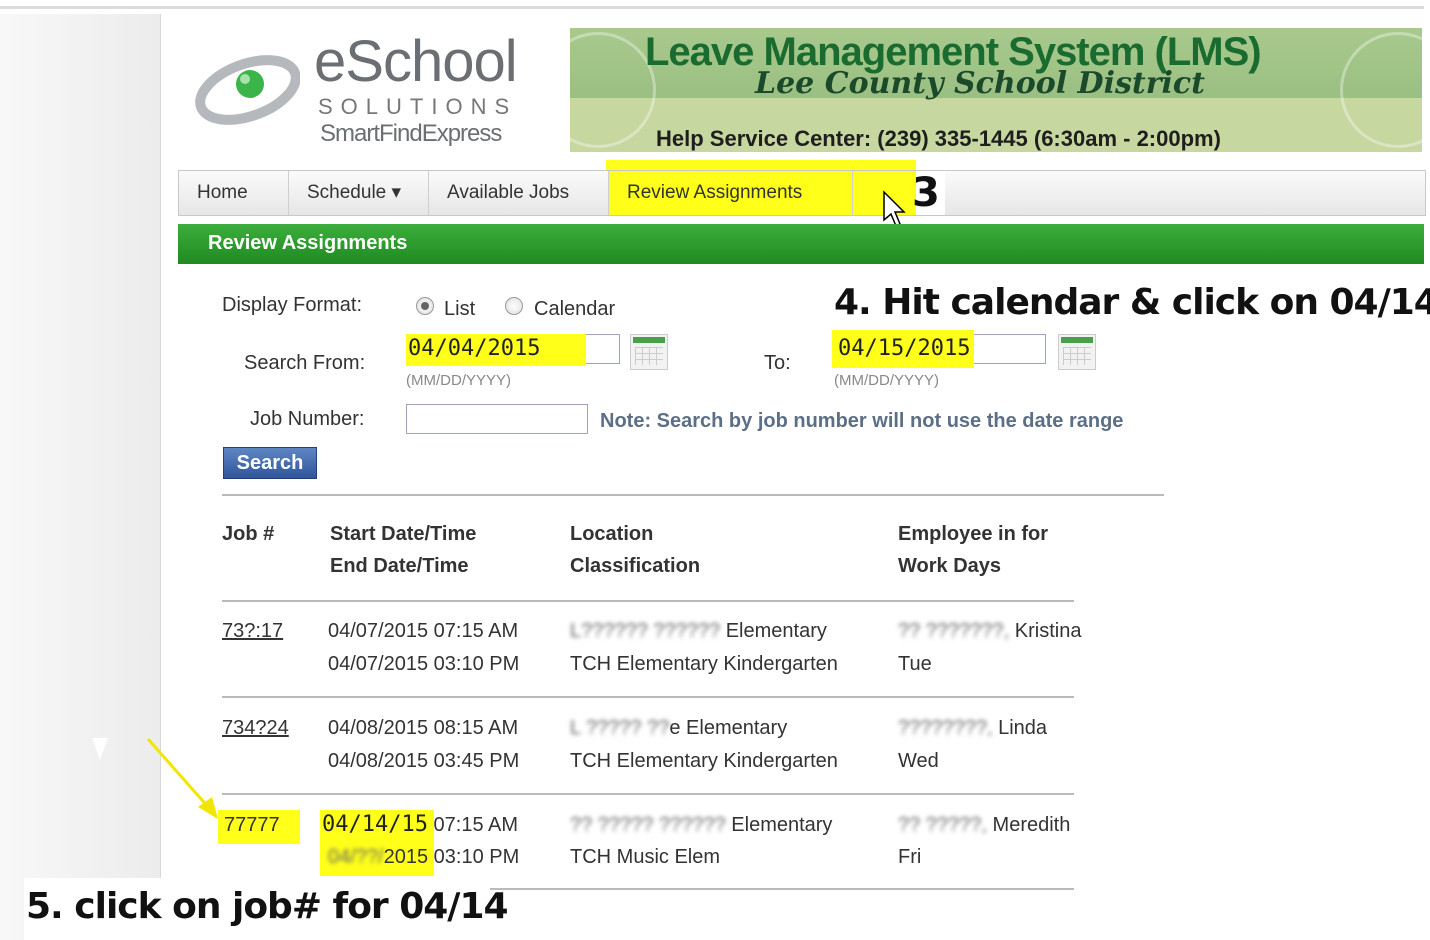 The image size is (1430, 940). Describe the element at coordinates (292, 305) in the screenshot. I see `display-format-label: Display Format:` at that location.